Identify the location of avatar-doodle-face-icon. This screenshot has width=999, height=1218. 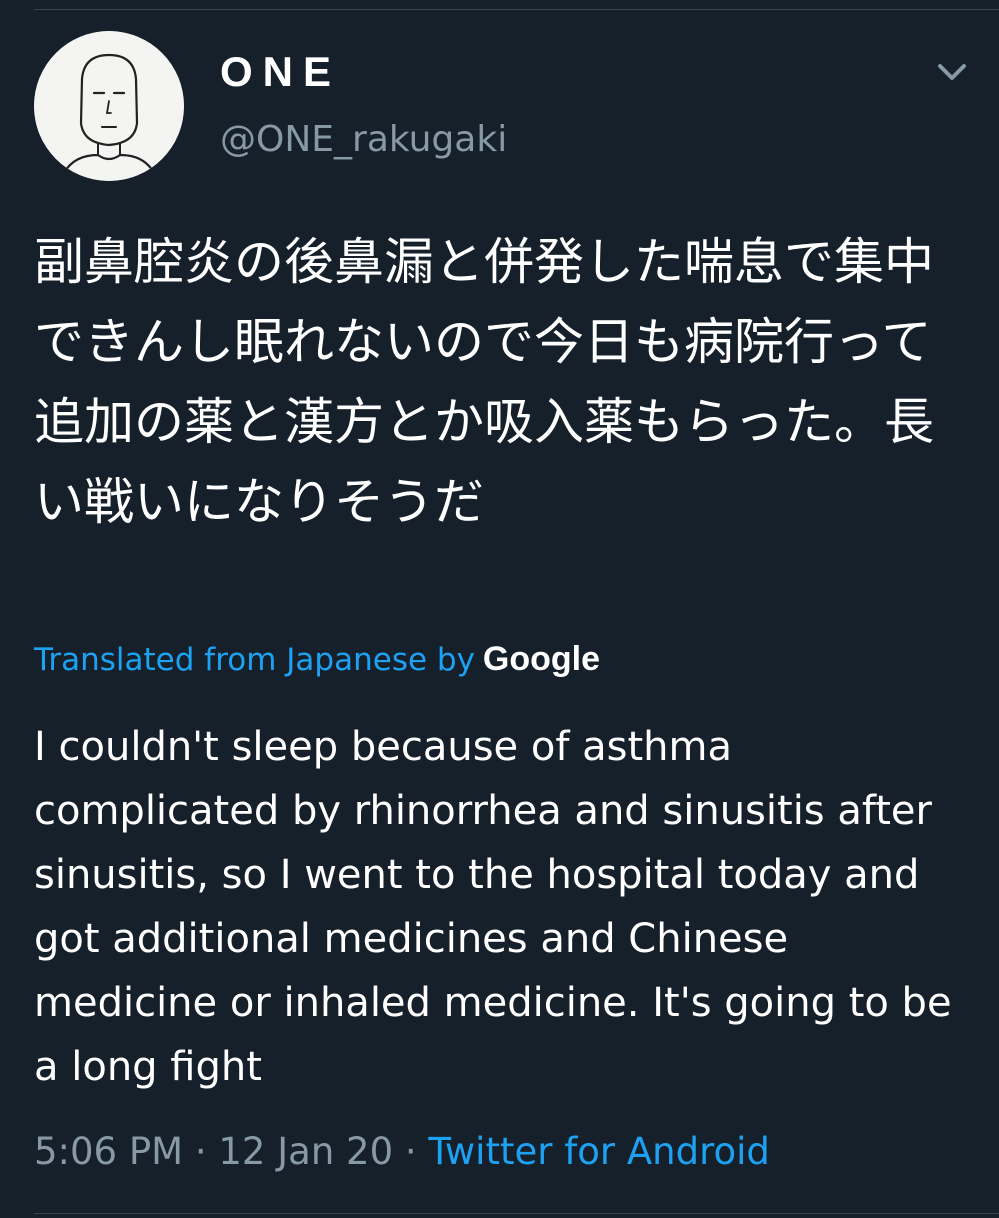
(109, 106).